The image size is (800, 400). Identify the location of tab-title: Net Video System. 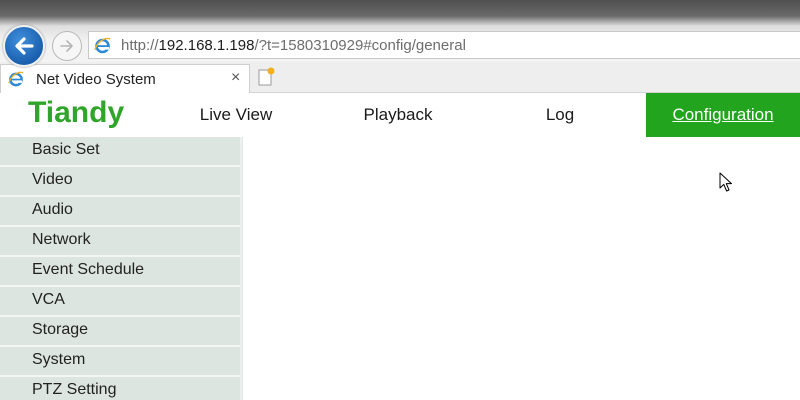
(96, 79).